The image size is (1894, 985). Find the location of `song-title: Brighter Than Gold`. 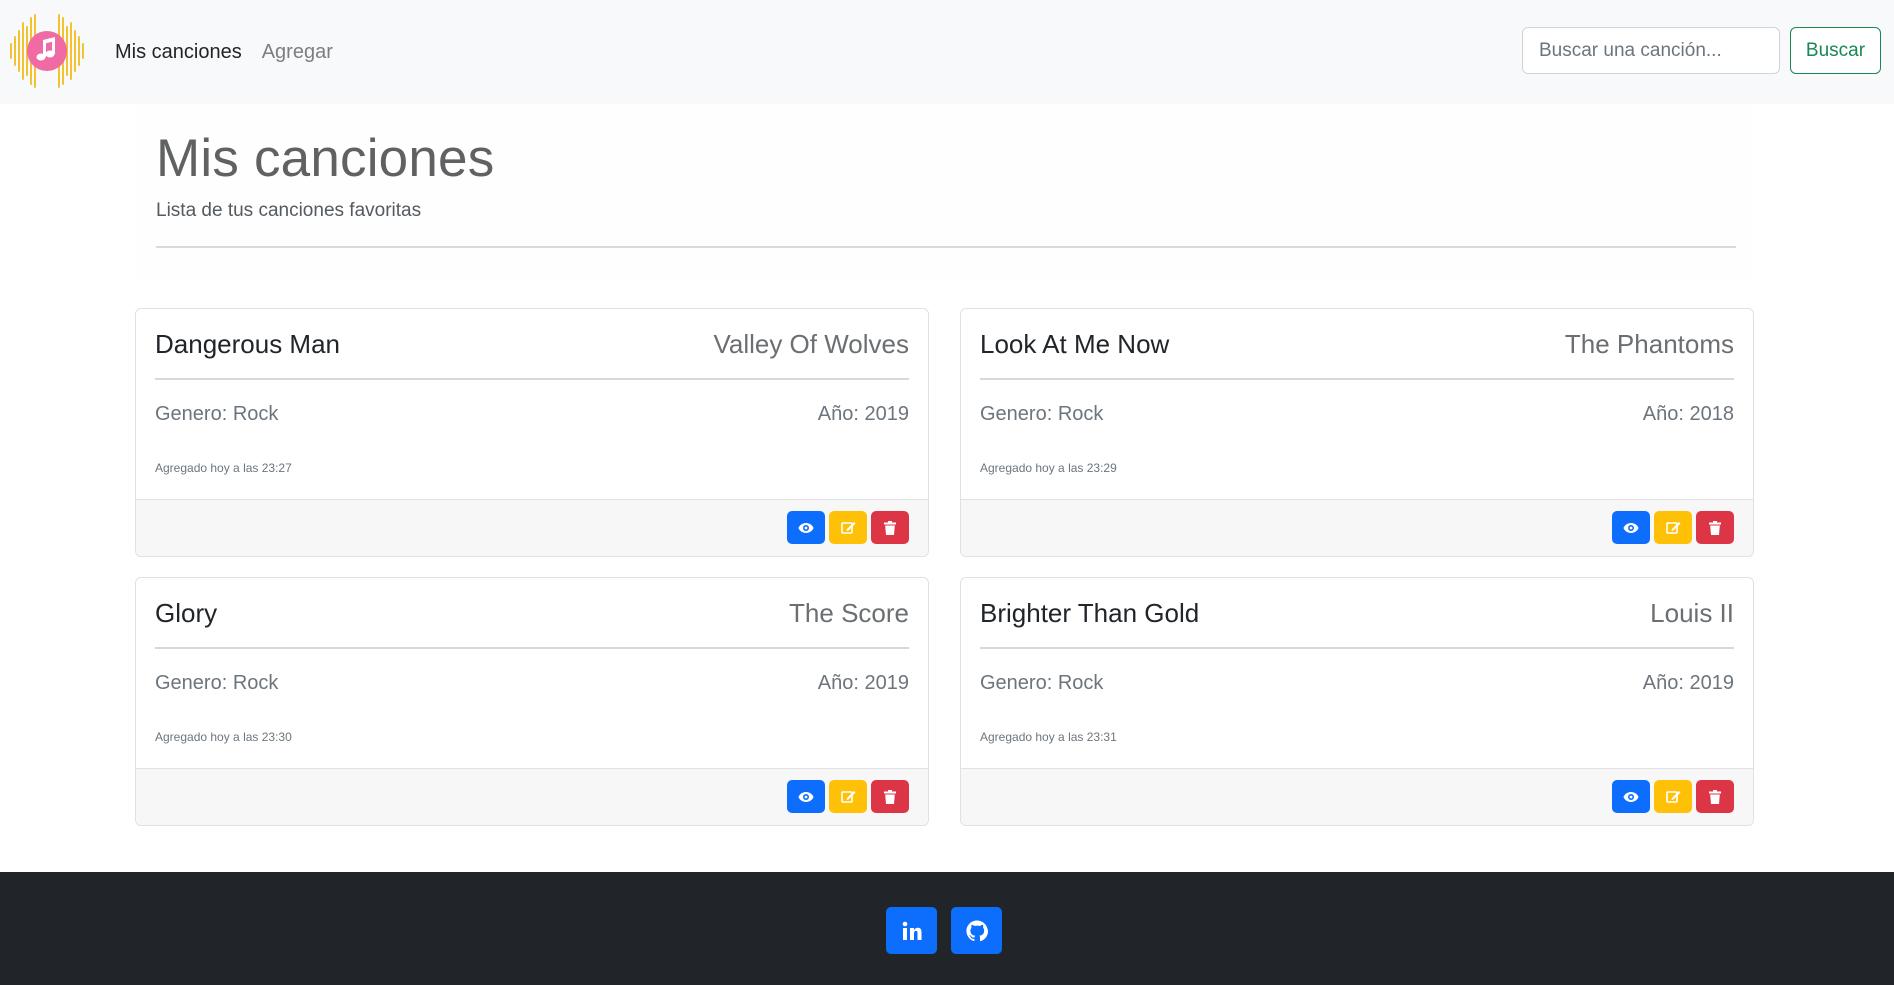

song-title: Brighter Than Gold is located at coordinates (1090, 613).